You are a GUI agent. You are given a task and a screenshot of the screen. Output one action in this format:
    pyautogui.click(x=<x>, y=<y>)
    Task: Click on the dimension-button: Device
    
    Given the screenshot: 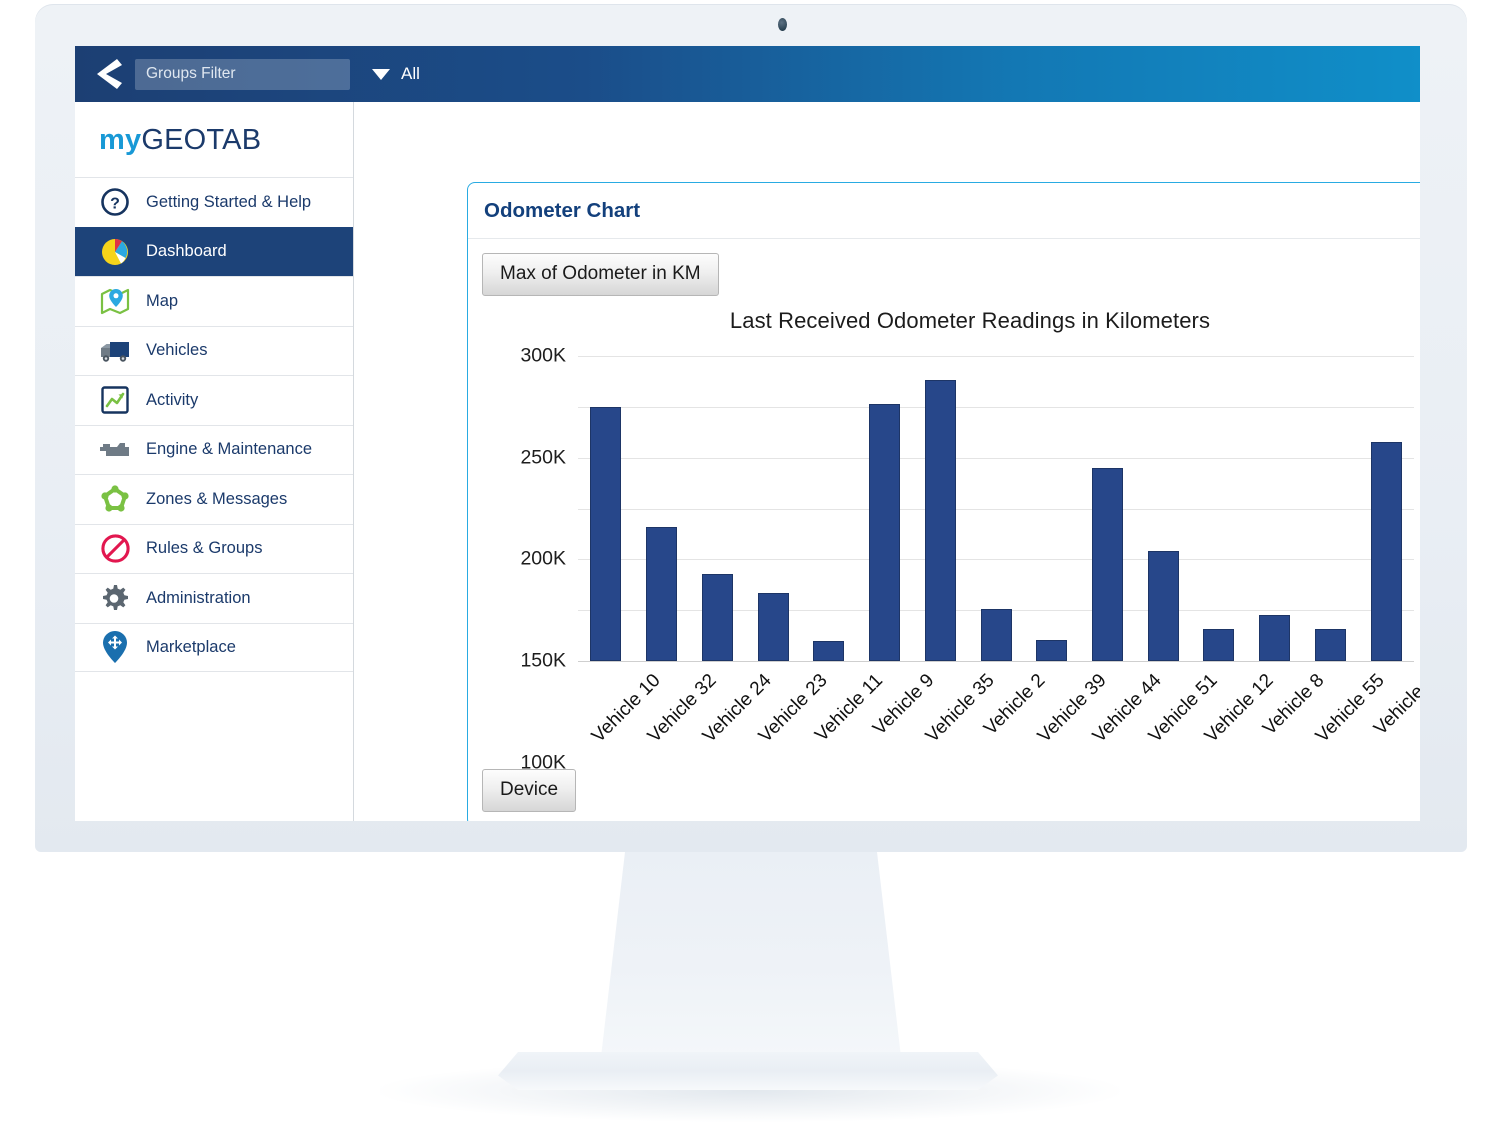 What is the action you would take?
    pyautogui.click(x=529, y=790)
    